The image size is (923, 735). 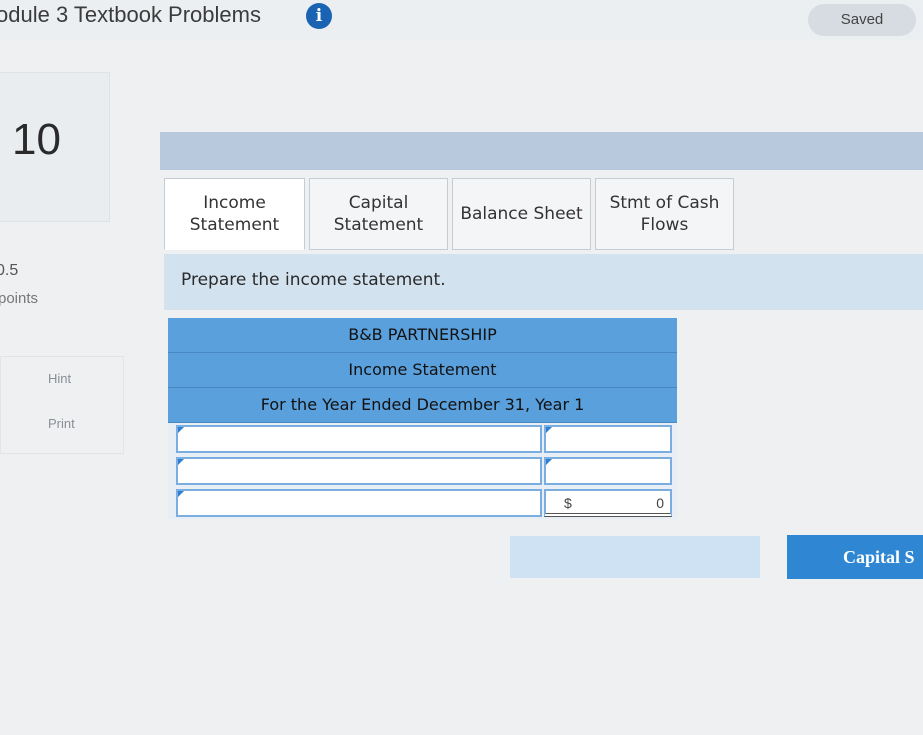 What do you see at coordinates (608, 503) in the screenshot?
I see `total-amount-cell: $ 0` at bounding box center [608, 503].